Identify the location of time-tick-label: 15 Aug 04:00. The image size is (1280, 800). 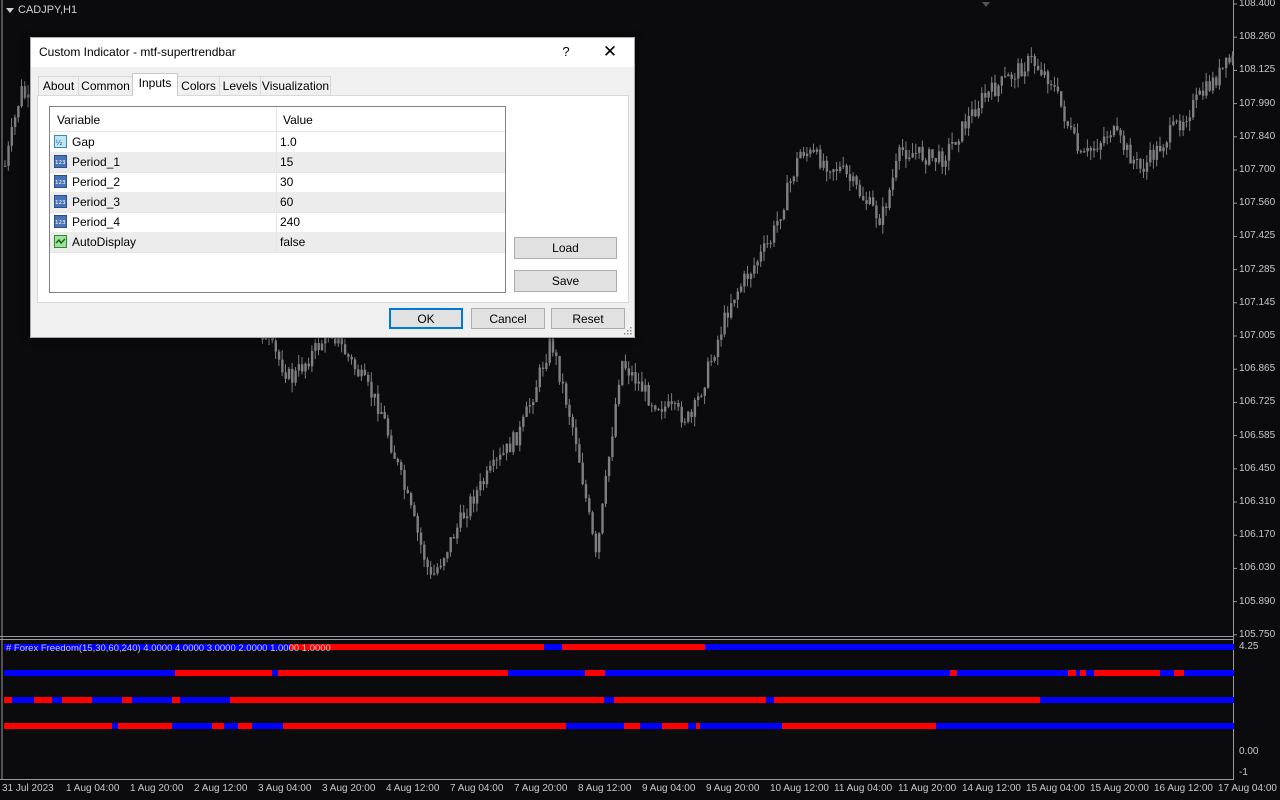
(1055, 788).